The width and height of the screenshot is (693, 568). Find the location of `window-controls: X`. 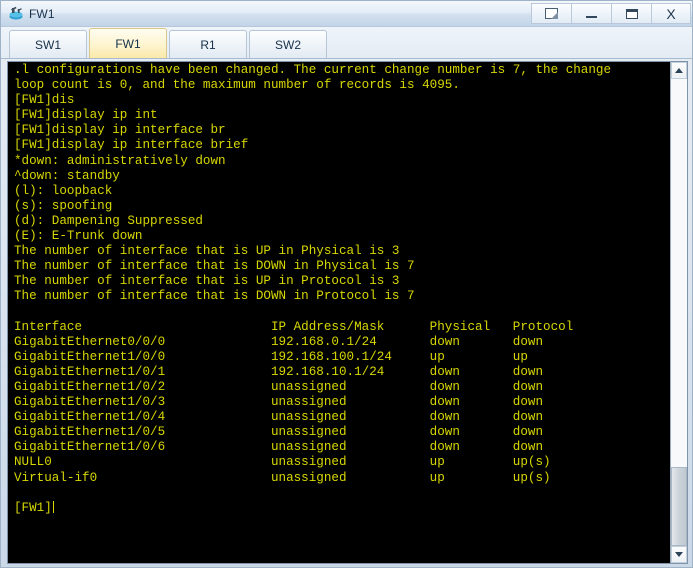

window-controls: X is located at coordinates (611, 14).